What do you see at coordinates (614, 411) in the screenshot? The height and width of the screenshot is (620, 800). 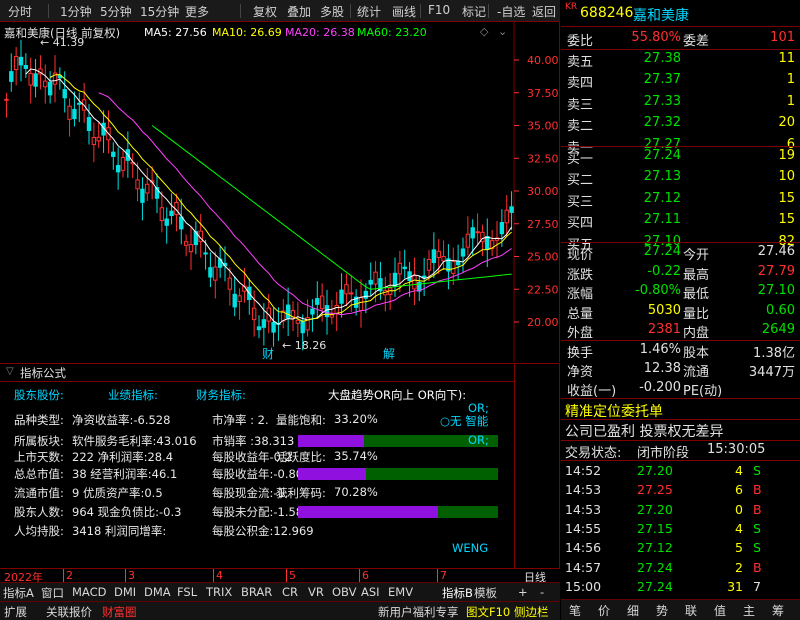 I see `notice-order: 精准定位委托单` at bounding box center [614, 411].